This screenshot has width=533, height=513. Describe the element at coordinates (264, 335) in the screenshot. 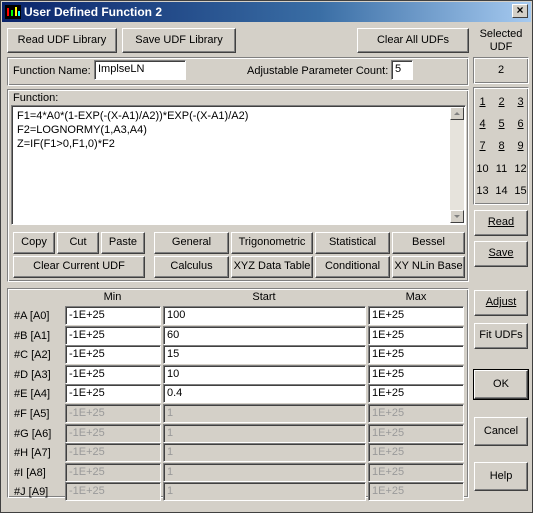

I see `param-start-input: 60` at that location.